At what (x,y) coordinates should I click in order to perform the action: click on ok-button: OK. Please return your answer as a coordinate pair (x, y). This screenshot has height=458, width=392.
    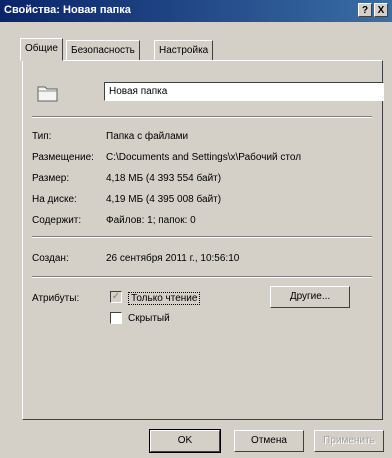
    Looking at the image, I should click on (185, 441).